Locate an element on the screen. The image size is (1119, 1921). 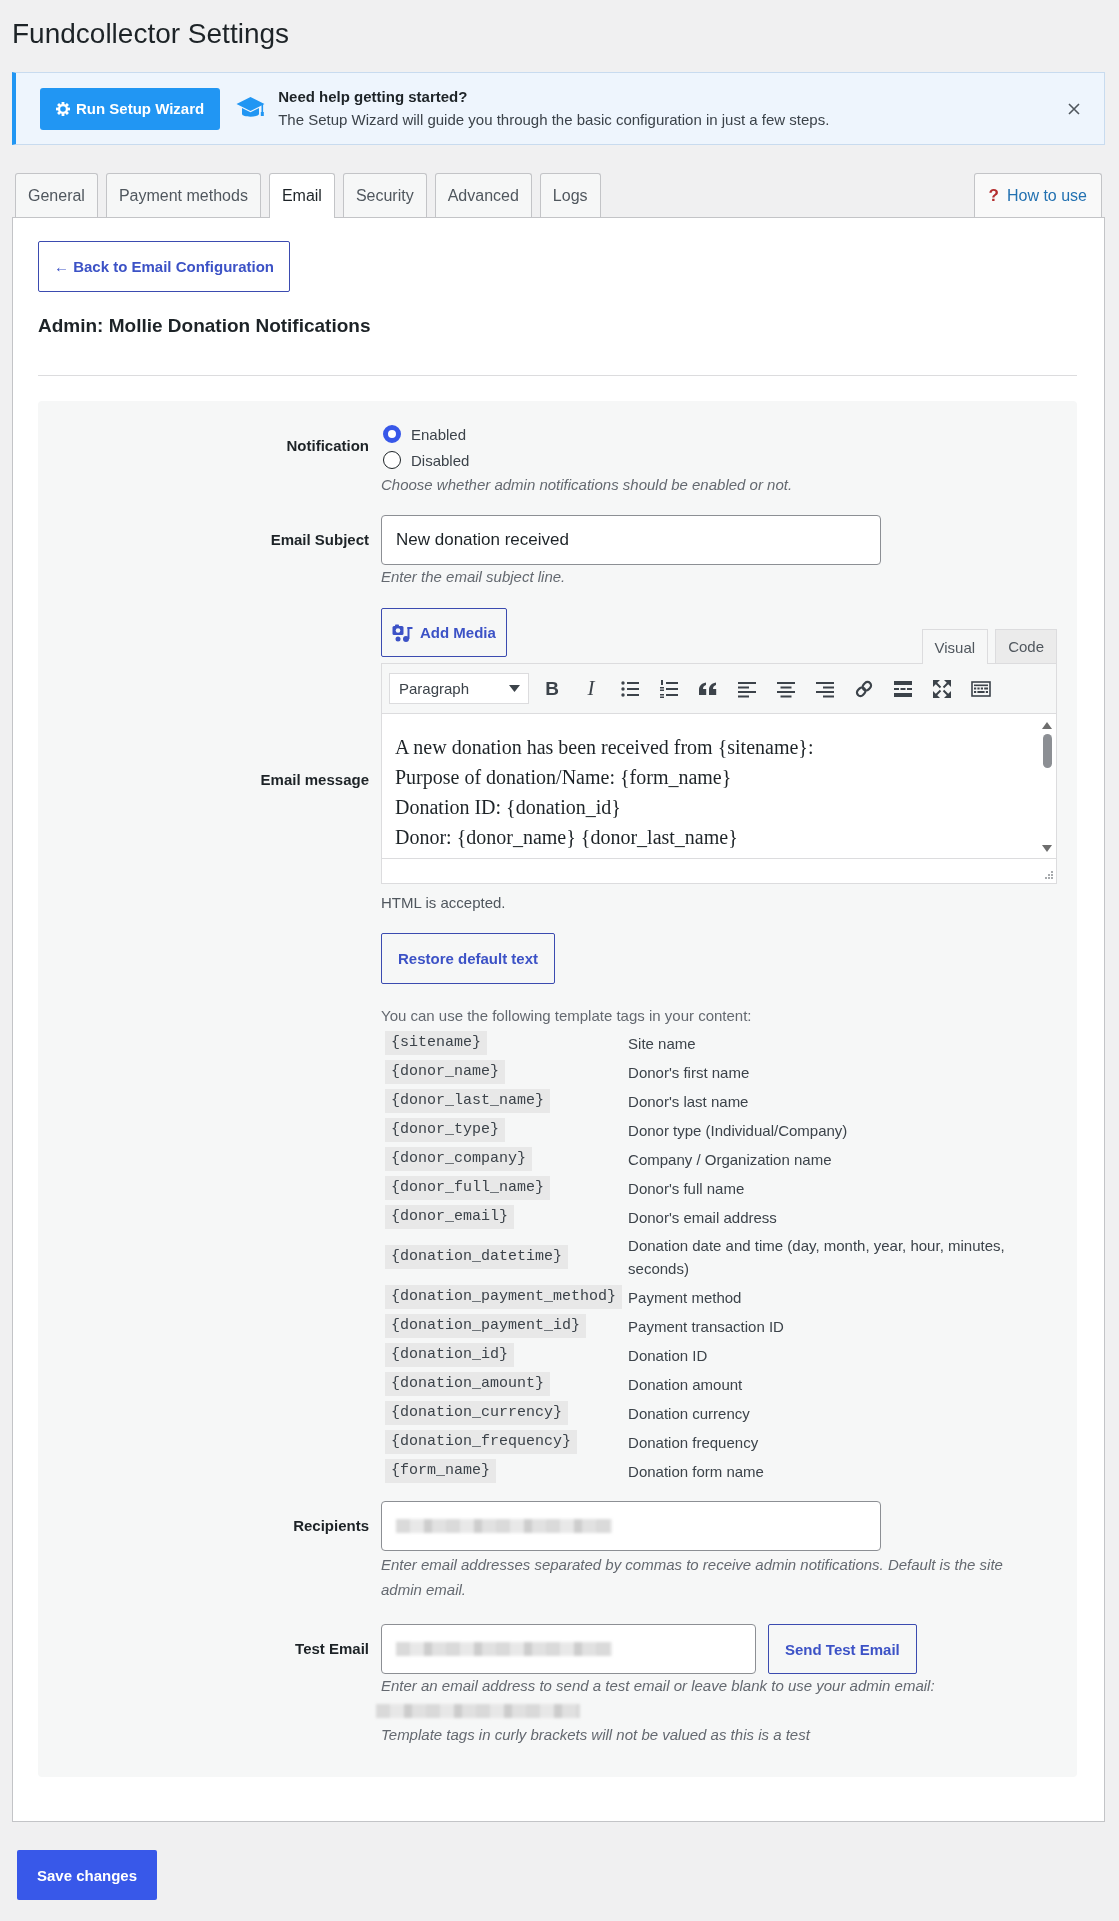
field-description: Enter the email subject line. is located at coordinates (474, 577).